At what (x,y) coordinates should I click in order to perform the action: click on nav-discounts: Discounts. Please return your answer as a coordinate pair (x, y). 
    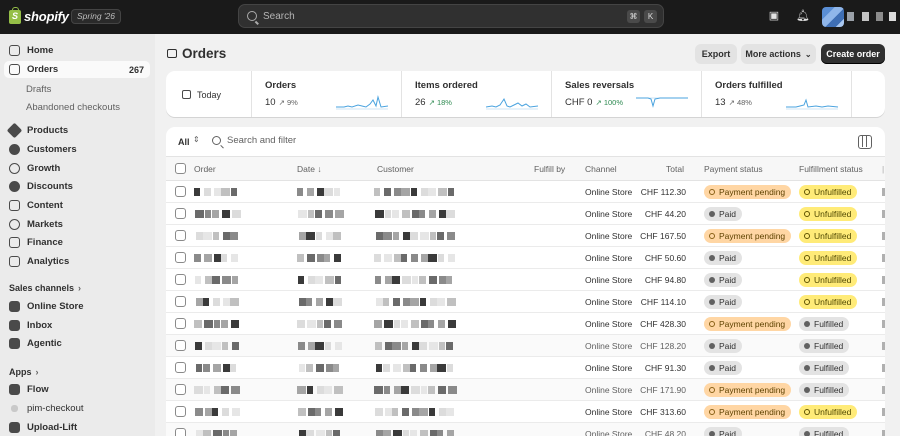
    Looking at the image, I should click on (77, 186).